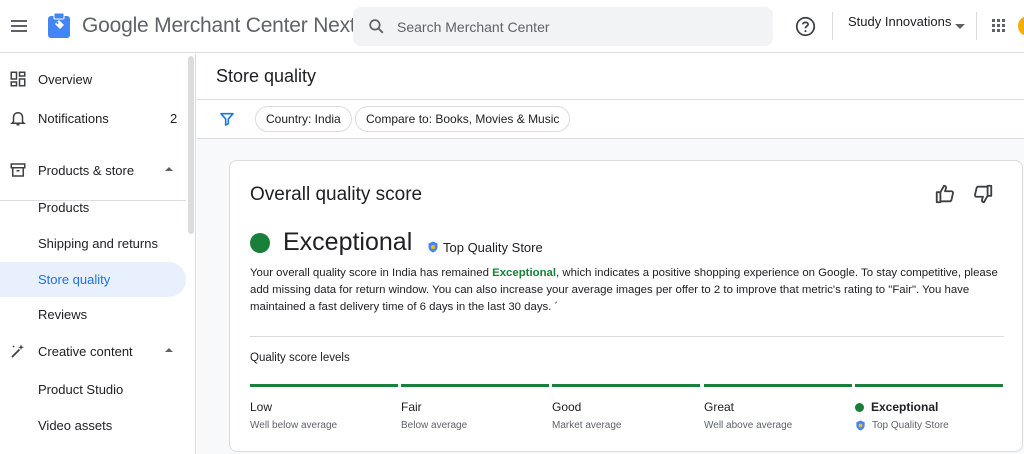 The width and height of the screenshot is (1024, 454). Describe the element at coordinates (86, 170) in the screenshot. I see `sidebar-item-label: Products & store` at that location.